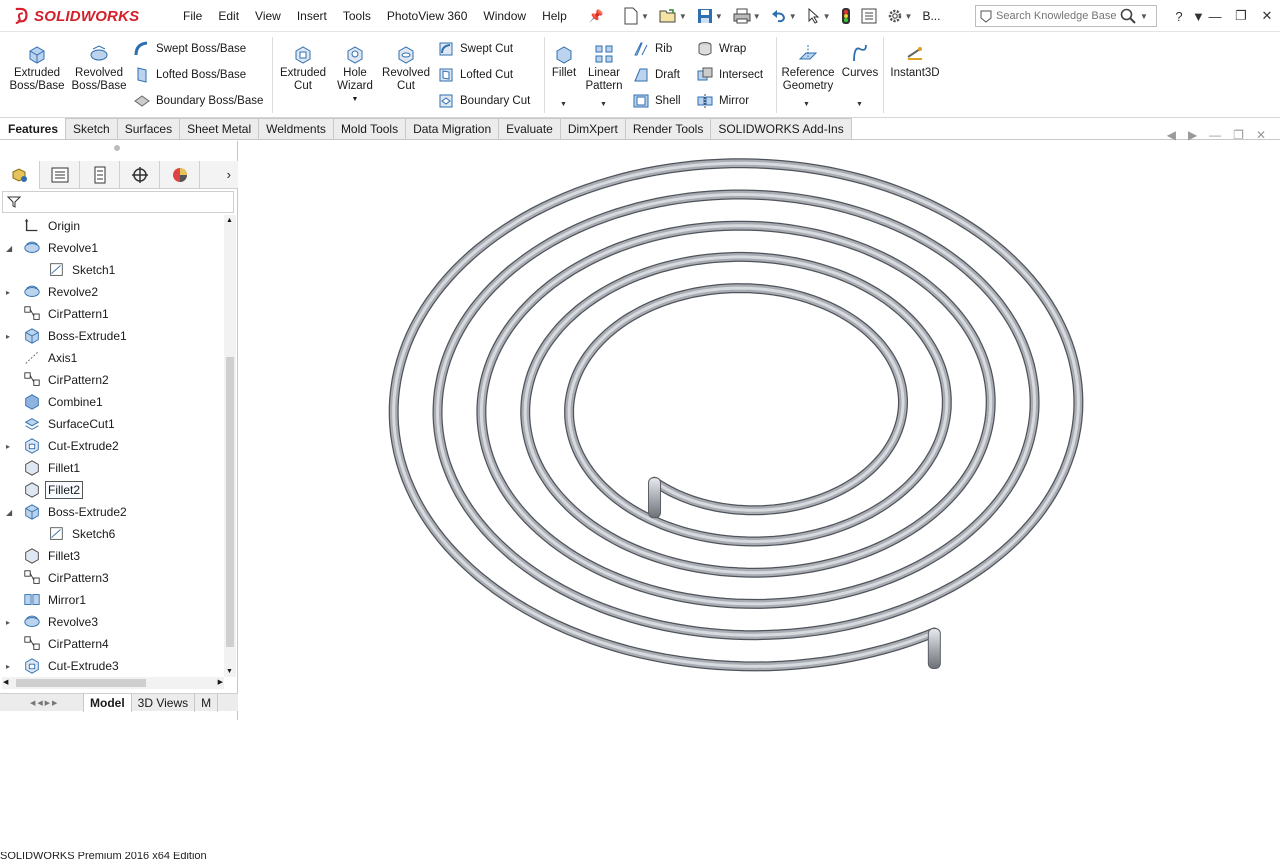  What do you see at coordinates (504, 16) in the screenshot?
I see `menu-window: Window` at bounding box center [504, 16].